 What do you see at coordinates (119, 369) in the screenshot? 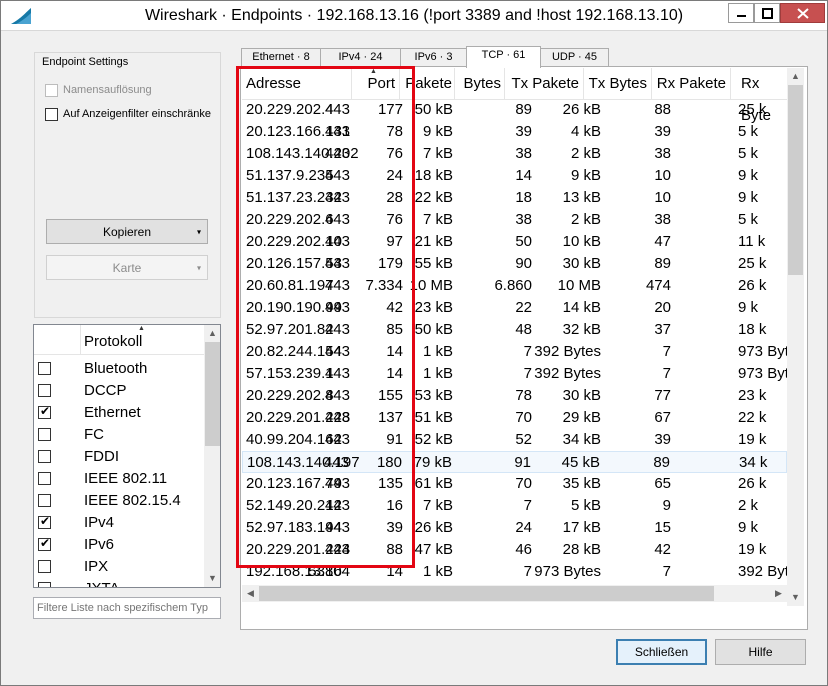
I see `protocol-list-item: Bluetooth` at bounding box center [119, 369].